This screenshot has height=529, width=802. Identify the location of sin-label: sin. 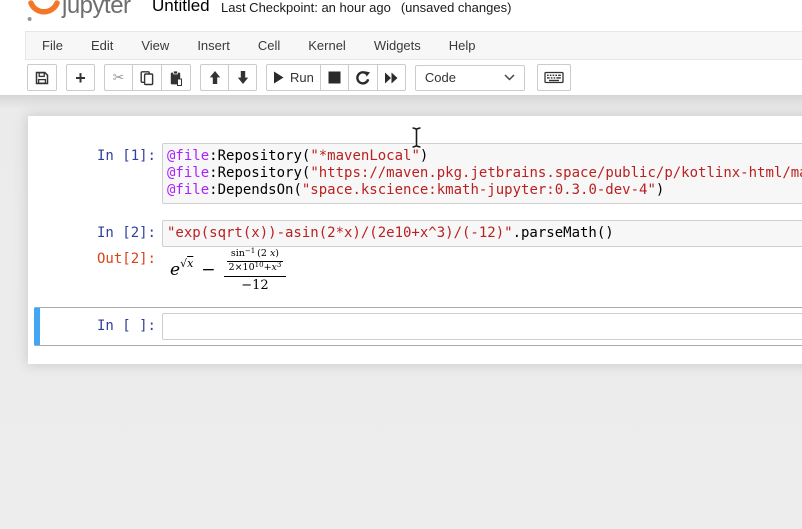
(237, 253).